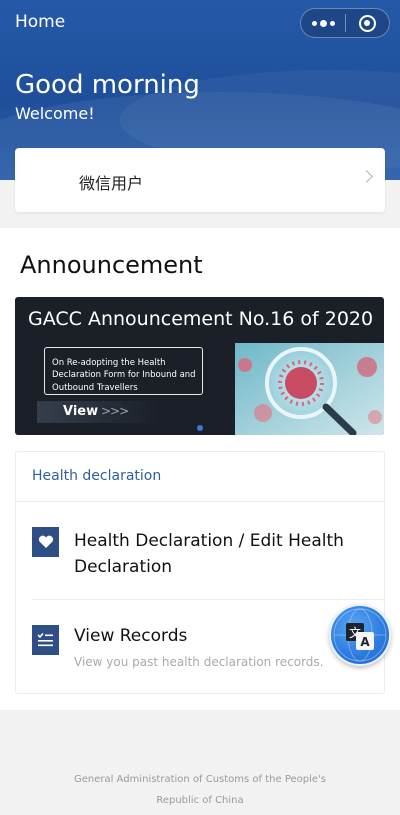 The width and height of the screenshot is (400, 815). I want to click on close-miniprogram-button, so click(367, 23).